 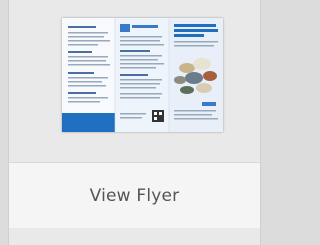 What do you see at coordinates (134, 236) in the screenshot?
I see `card-bottom-strip` at bounding box center [134, 236].